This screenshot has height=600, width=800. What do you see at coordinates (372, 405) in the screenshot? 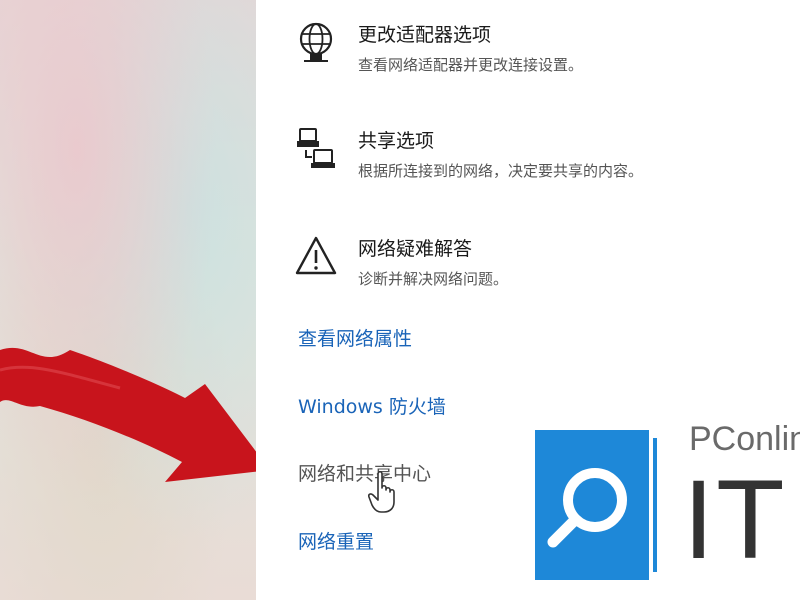
I see `windows-firewall-link: Windows 防火墙` at bounding box center [372, 405].